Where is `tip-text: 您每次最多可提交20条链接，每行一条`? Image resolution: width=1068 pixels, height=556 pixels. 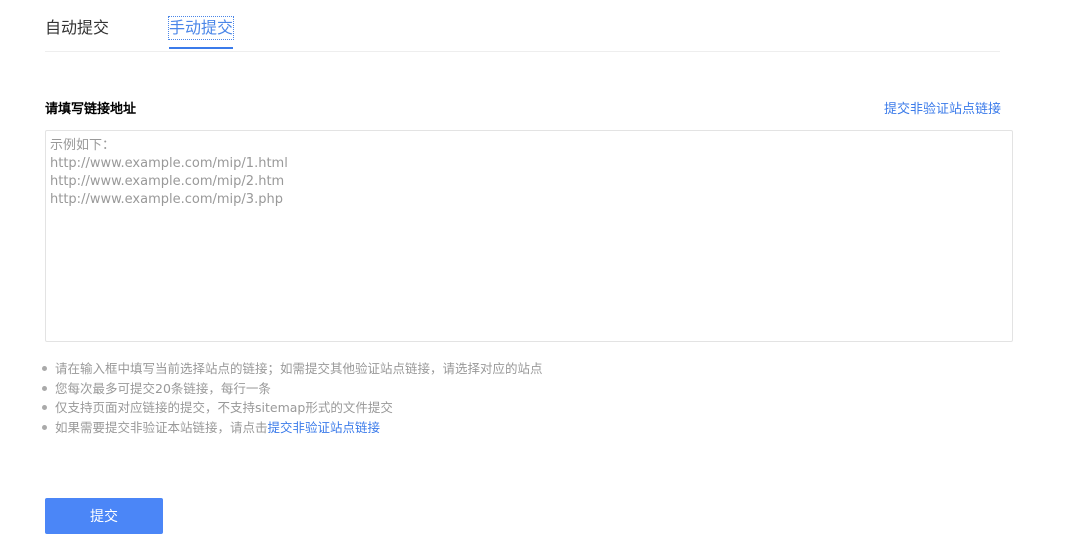
tip-text: 您每次最多可提交20条链接，每行一条 is located at coordinates (163, 388).